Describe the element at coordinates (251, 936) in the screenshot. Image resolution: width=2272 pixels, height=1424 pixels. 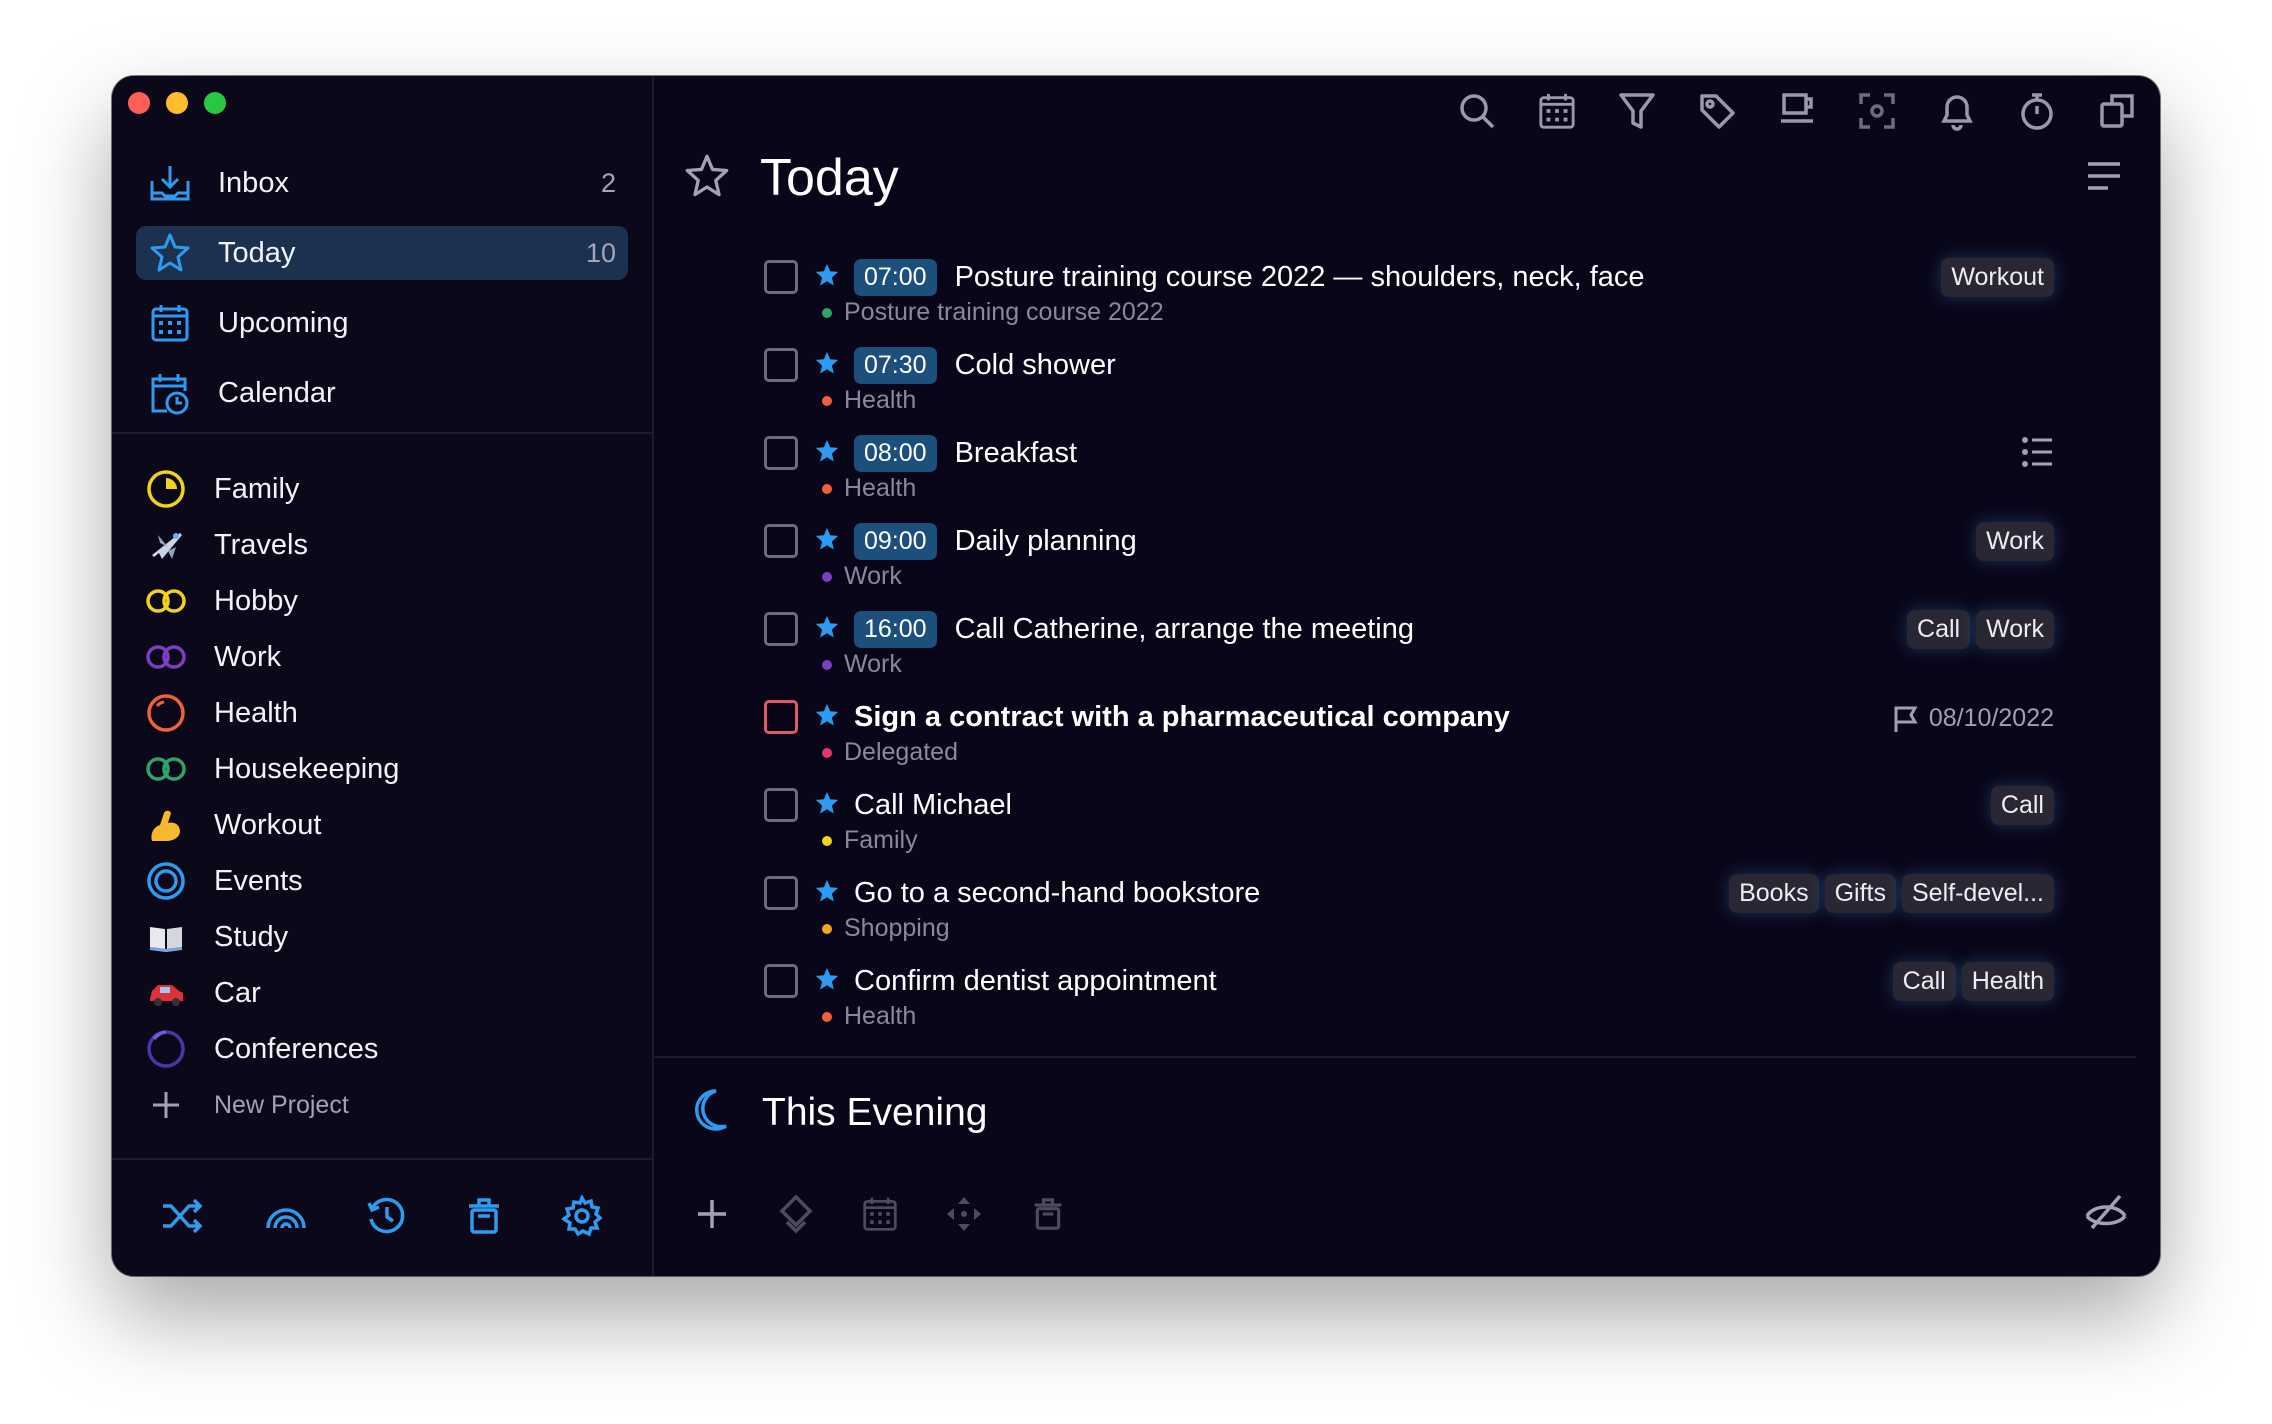
I see `project-label: Study` at that location.